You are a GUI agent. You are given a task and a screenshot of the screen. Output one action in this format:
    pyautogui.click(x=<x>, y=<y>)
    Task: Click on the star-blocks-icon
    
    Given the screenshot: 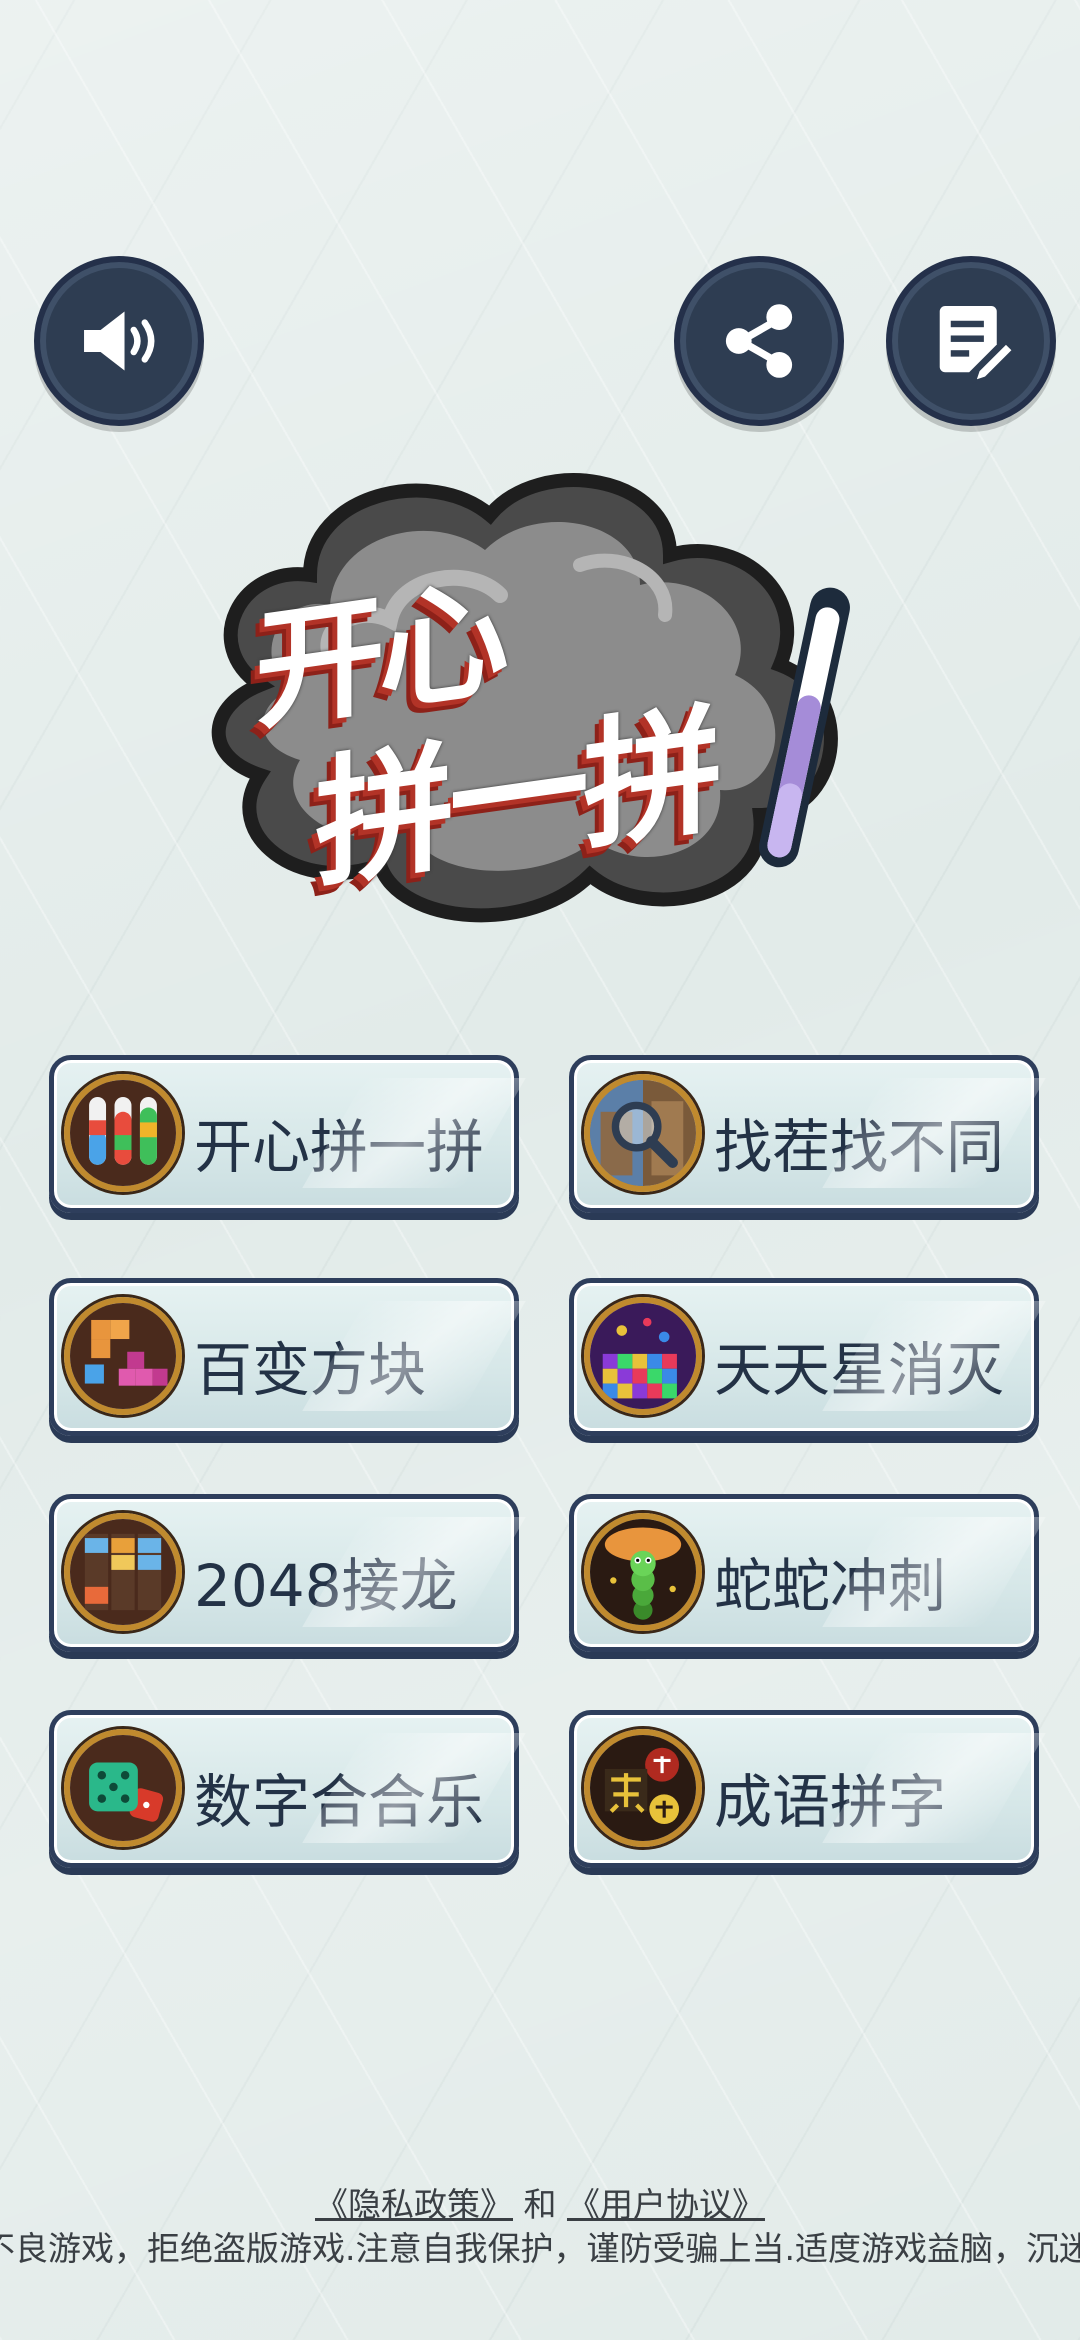 What is the action you would take?
    pyautogui.click(x=643, y=1356)
    